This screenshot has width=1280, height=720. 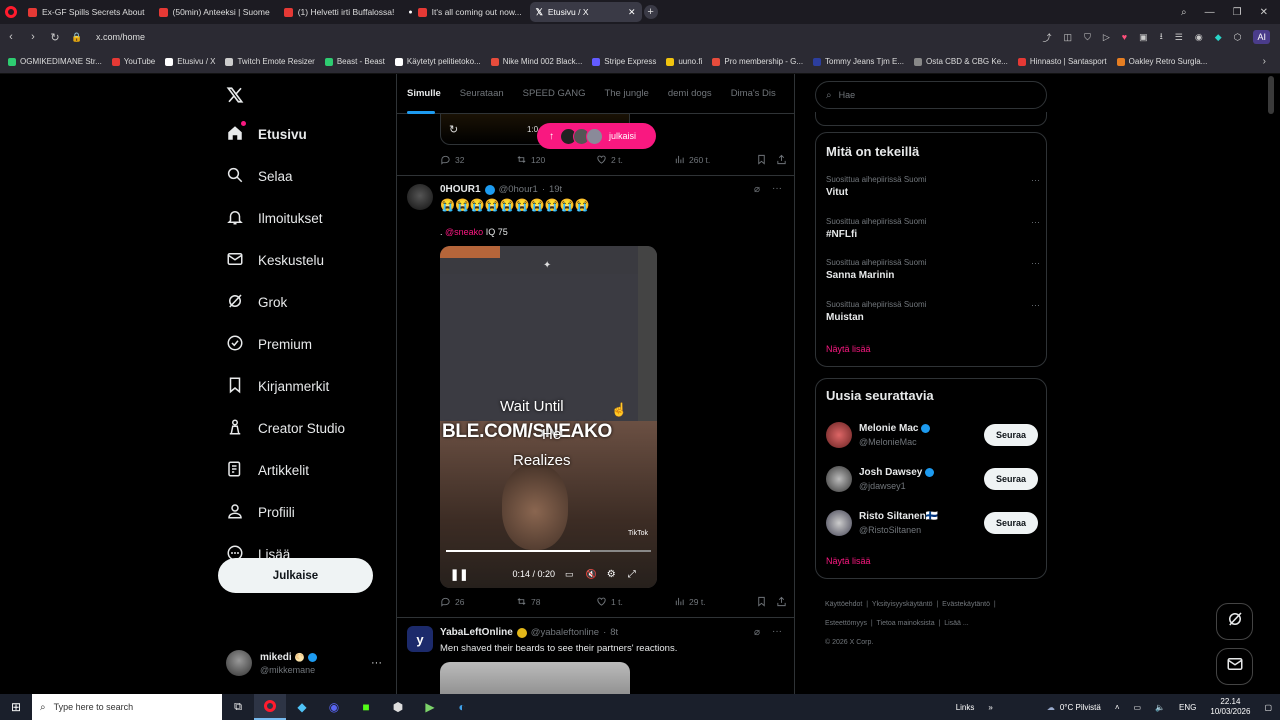 I want to click on bookmark-item: Beast - Beast, so click(x=354, y=61).